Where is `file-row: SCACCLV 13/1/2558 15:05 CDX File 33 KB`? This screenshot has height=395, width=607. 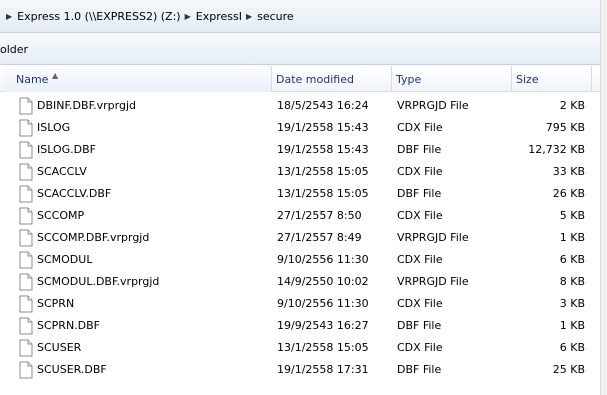
file-row: SCACCLV 13/1/2558 15:05 CDX File 33 KB is located at coordinates (300, 172).